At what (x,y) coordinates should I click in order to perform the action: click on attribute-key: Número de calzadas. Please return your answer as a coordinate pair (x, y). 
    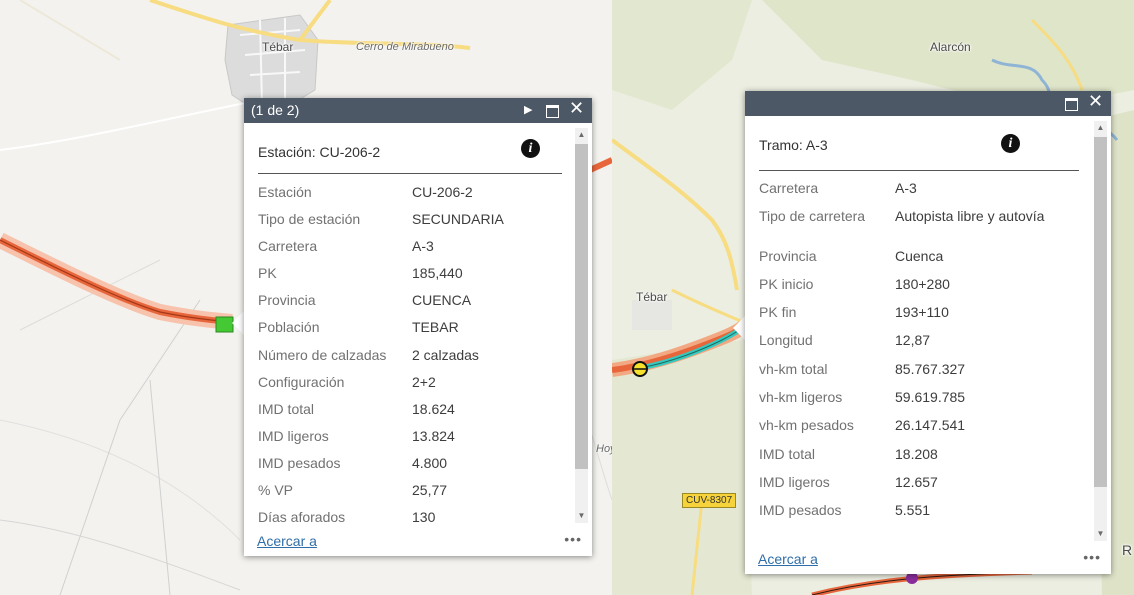
    Looking at the image, I should click on (322, 354).